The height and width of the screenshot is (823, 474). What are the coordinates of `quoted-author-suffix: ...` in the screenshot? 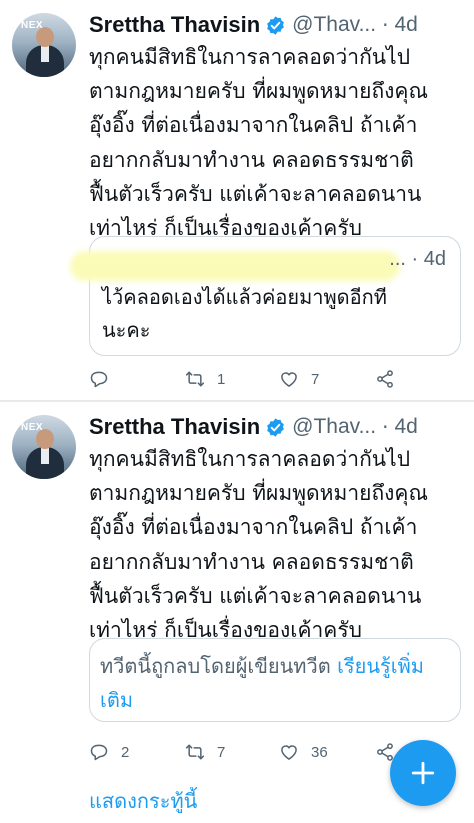 It's located at (397, 258).